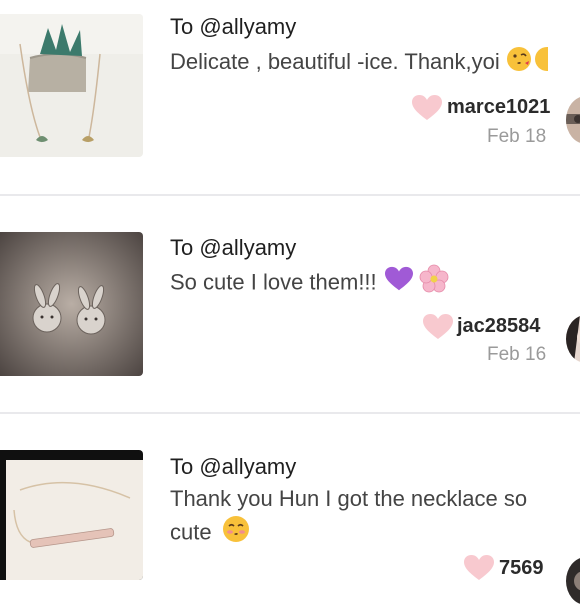  What do you see at coordinates (398, 283) in the screenshot?
I see `purple-heart-icon` at bounding box center [398, 283].